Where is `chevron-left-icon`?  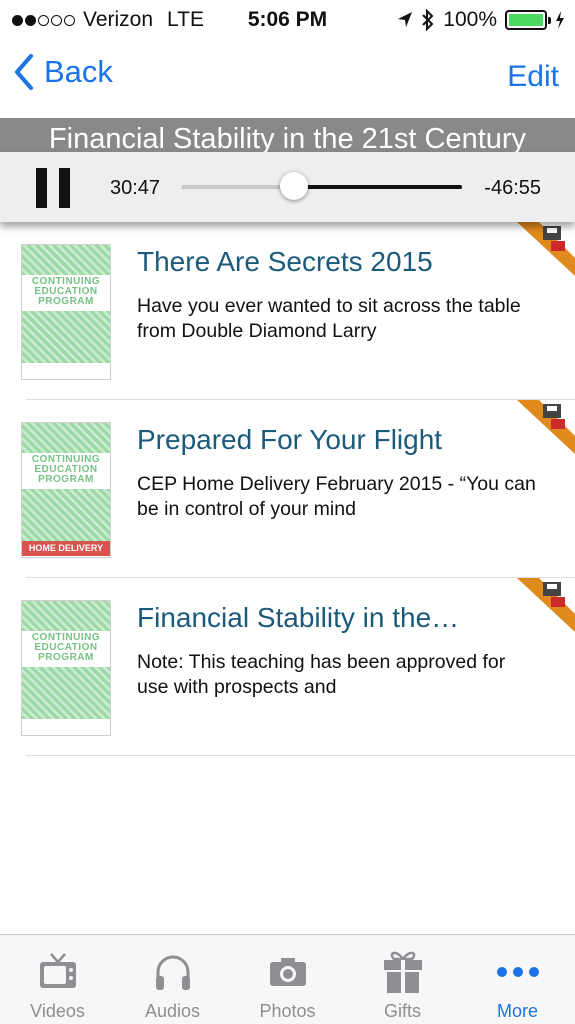 chevron-left-icon is located at coordinates (24, 72).